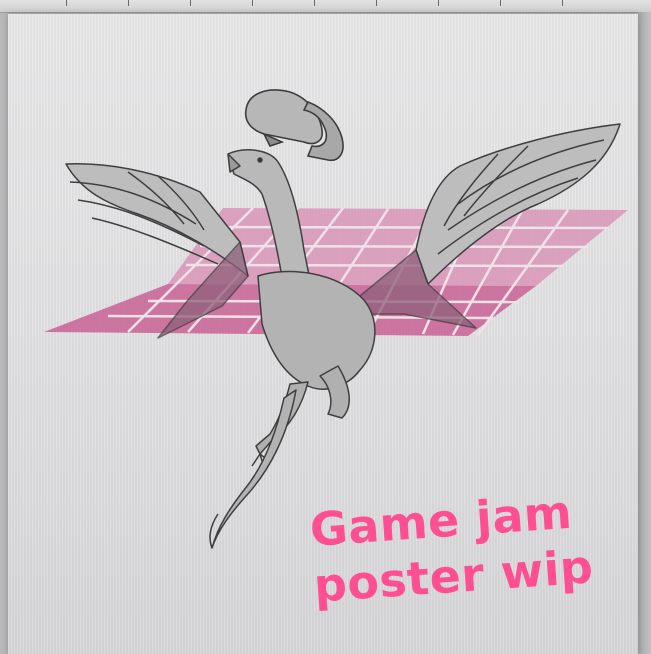  I want to click on window-edge, so click(644, 333).